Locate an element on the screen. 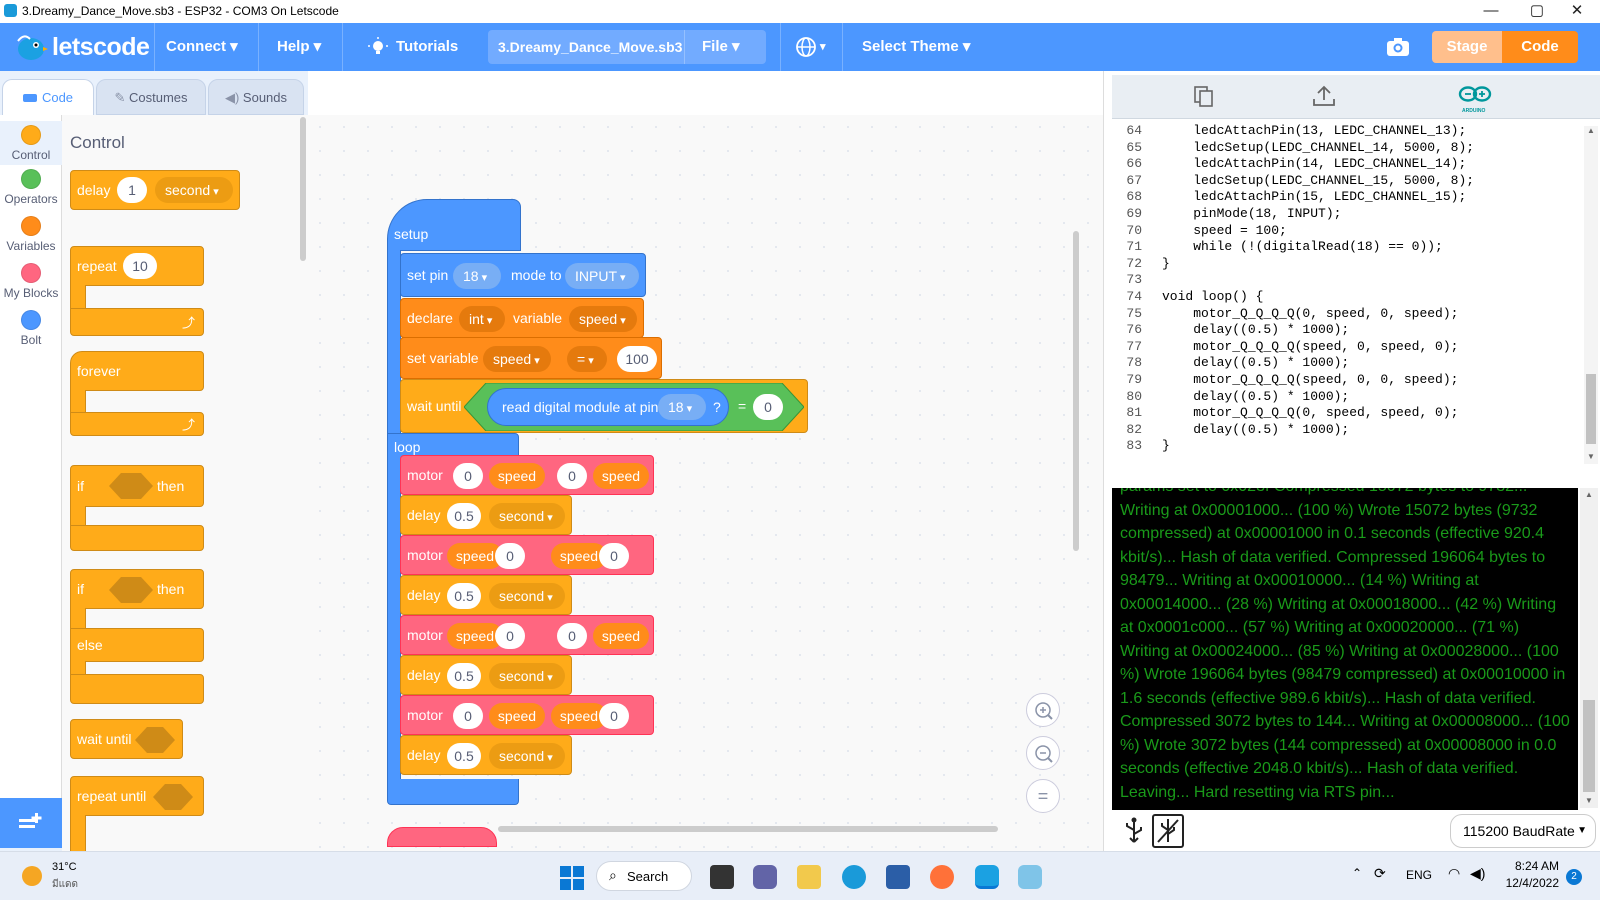  code-line: void loop() { is located at coordinates (1212, 296).